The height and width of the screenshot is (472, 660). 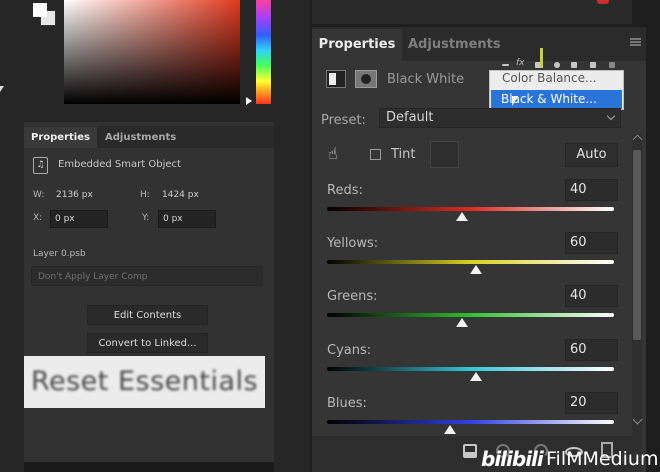 What do you see at coordinates (180, 195) in the screenshot?
I see `height-value: 1424 px` at bounding box center [180, 195].